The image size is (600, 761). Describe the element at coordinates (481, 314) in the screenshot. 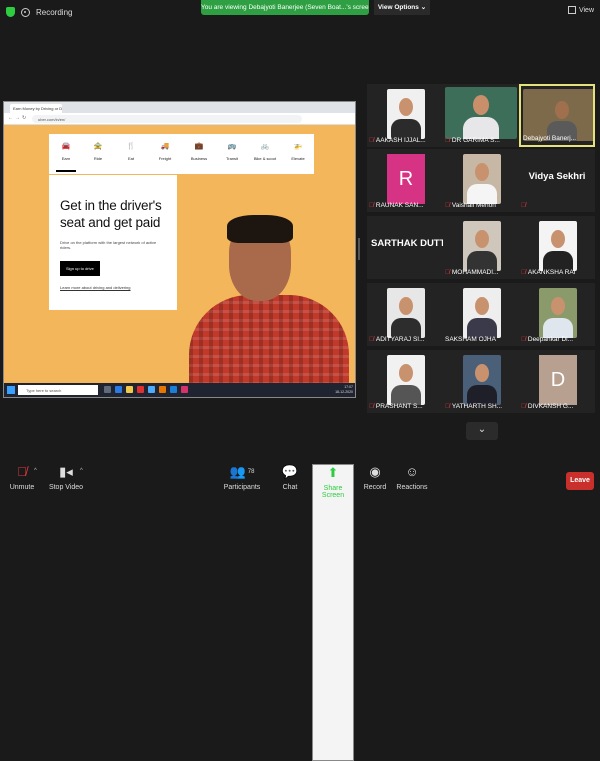

I see `participant-tile: SAKSHAM OJHA` at that location.